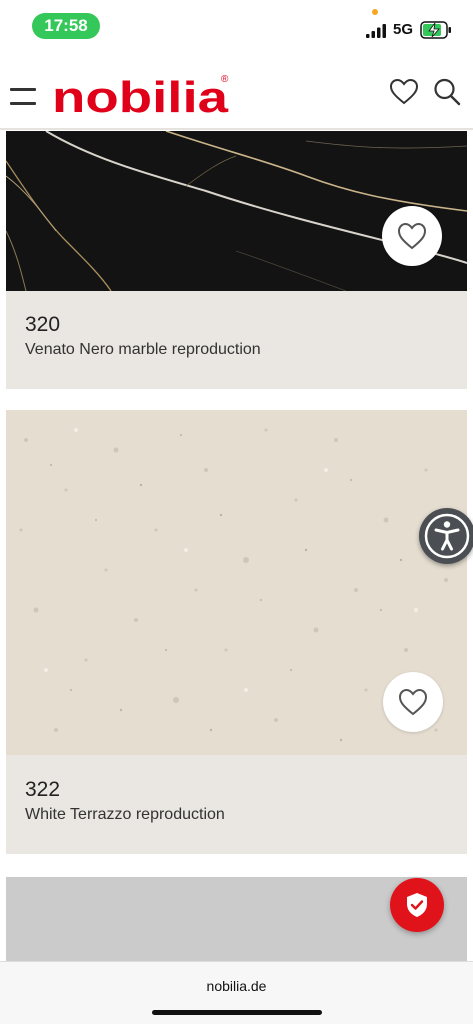 Image resolution: width=473 pixels, height=1024 pixels. I want to click on home-indicator, so click(237, 1012).